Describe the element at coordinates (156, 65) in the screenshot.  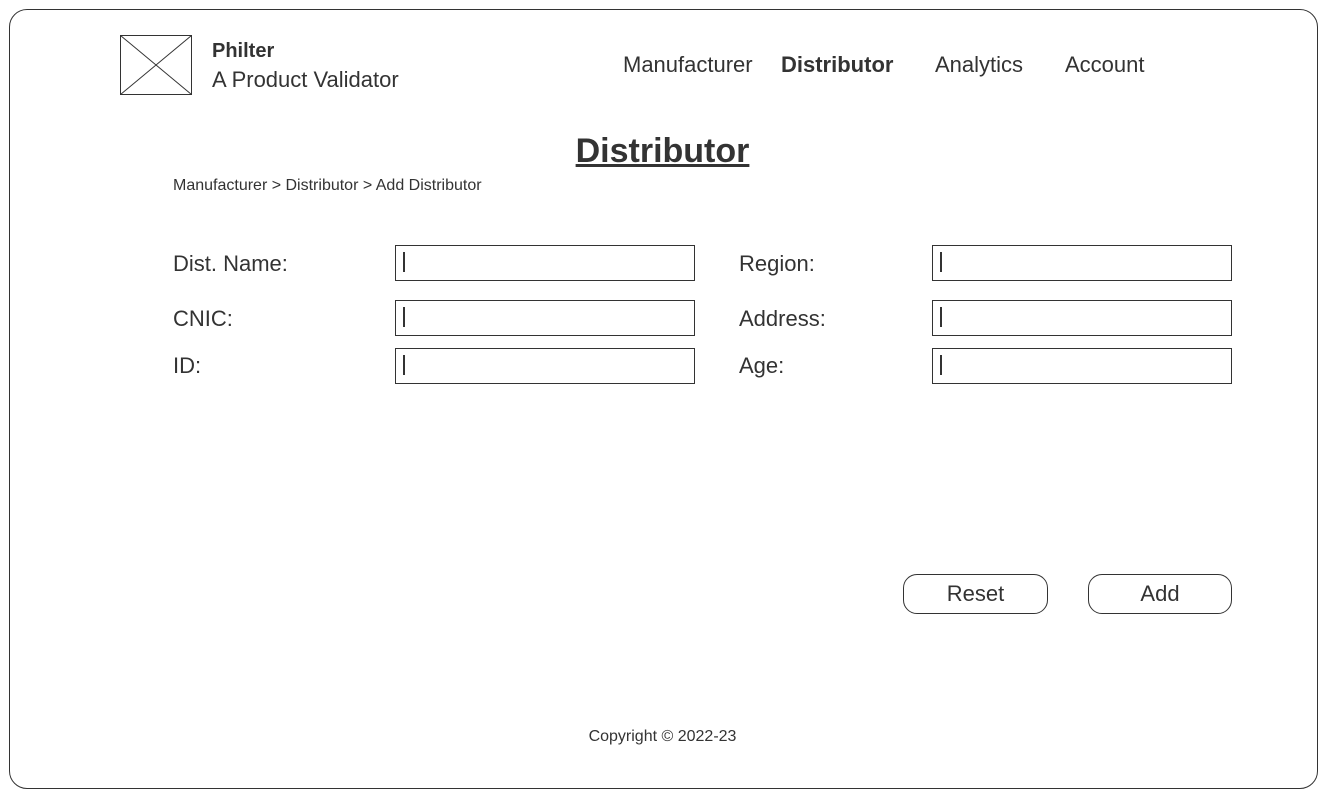
I see `image-placeholder-icon` at that location.